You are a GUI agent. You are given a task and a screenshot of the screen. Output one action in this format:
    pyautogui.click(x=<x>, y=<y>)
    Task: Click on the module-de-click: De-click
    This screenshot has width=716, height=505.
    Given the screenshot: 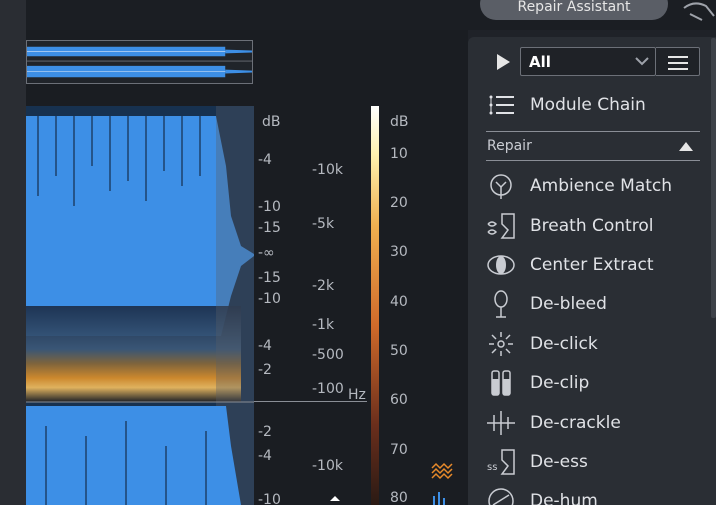 What is the action you would take?
    pyautogui.click(x=593, y=344)
    